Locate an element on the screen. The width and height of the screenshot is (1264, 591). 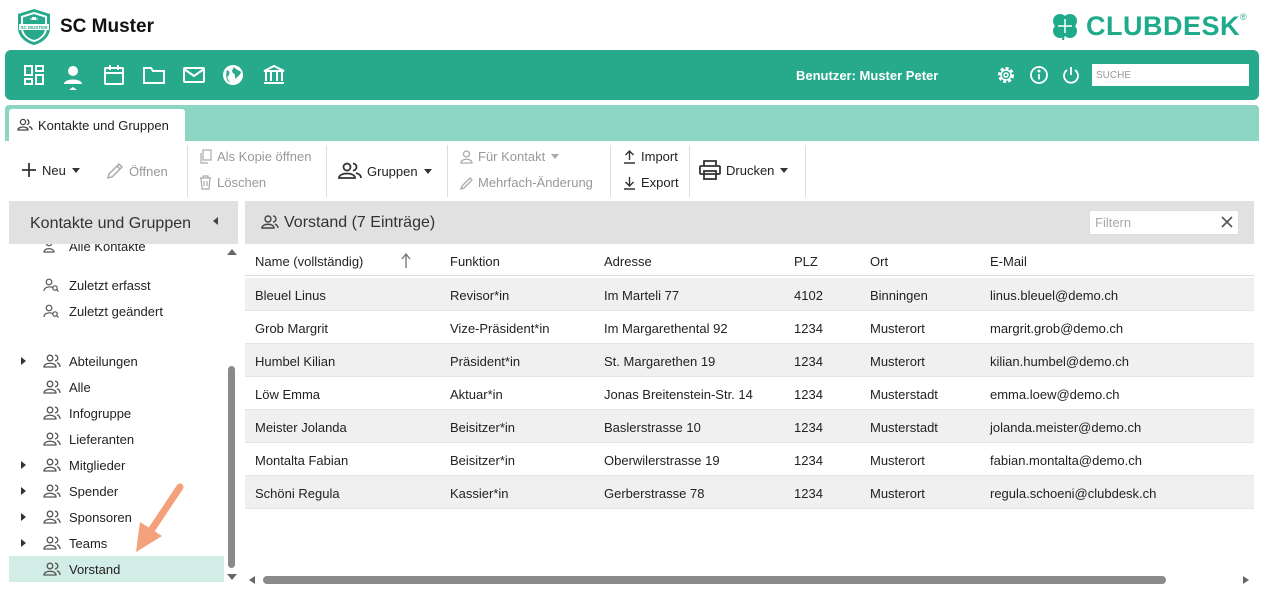
for-contact-button: Für Kontakt is located at coordinates (510, 156).